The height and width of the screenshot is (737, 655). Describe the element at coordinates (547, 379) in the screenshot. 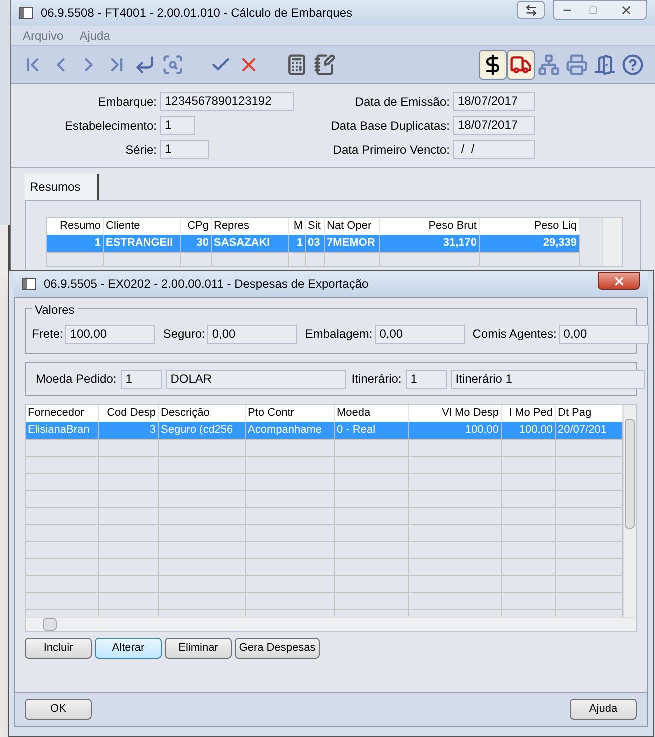

I see `text-field: Itinerário 1` at that location.